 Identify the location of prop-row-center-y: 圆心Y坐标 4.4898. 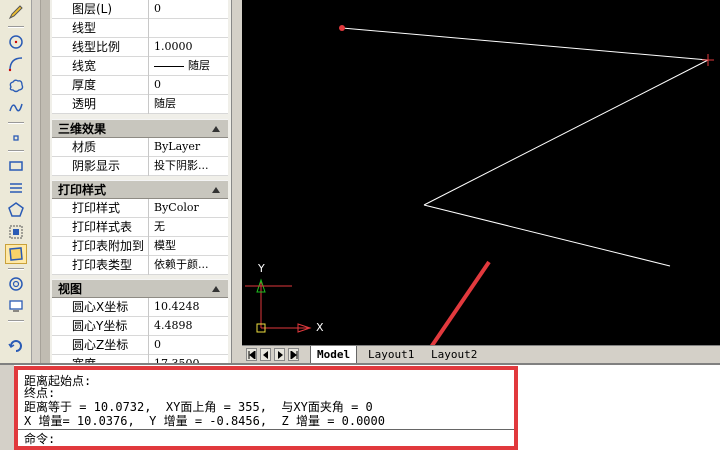
(140, 326).